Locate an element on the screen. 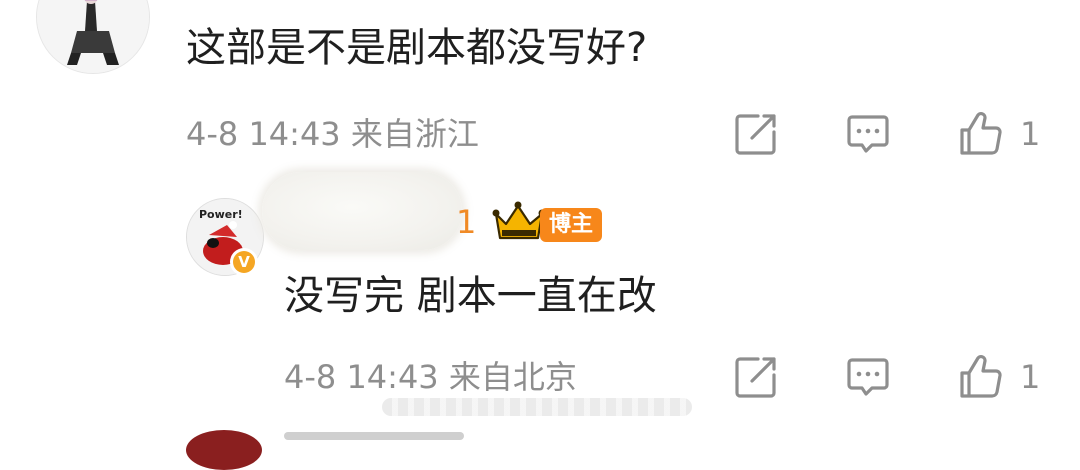  comment-meta: 4-8 14:43 来自浙江 is located at coordinates (332, 134).